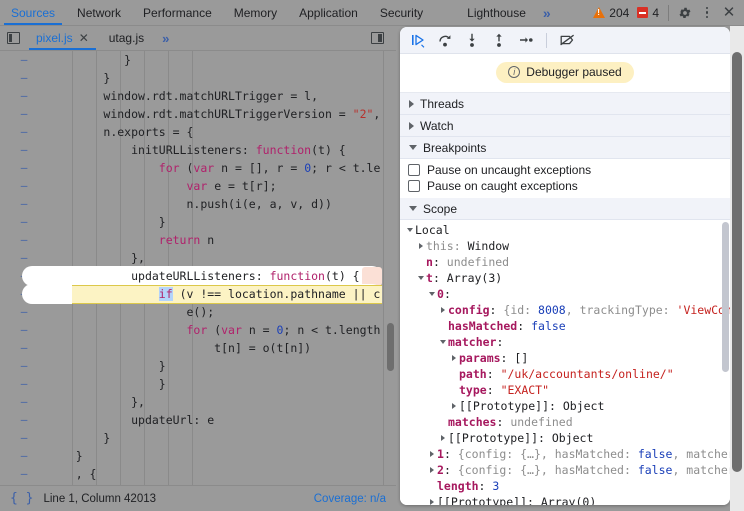  I want to click on scope-row: matches: undefined, so click(565, 422).